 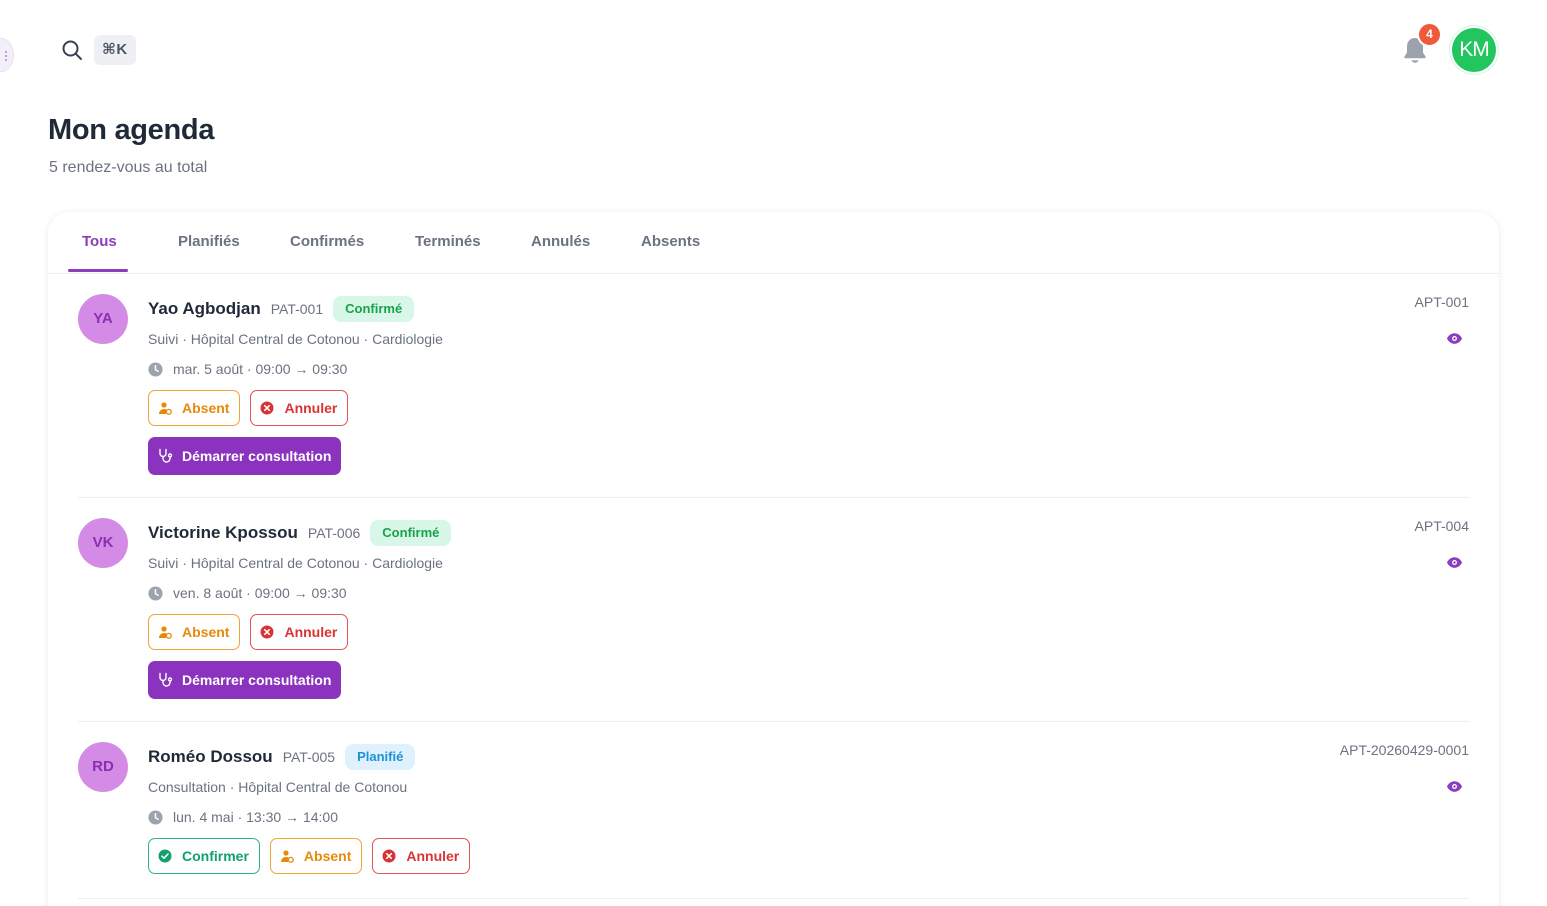 What do you see at coordinates (1441, 526) in the screenshot?
I see `appointment-reference: APT-004` at bounding box center [1441, 526].